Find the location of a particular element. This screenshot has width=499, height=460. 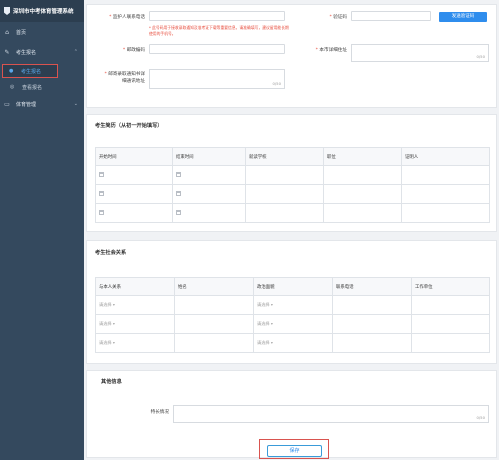

sidebar-item-label: 体育管理 is located at coordinates (26, 104).